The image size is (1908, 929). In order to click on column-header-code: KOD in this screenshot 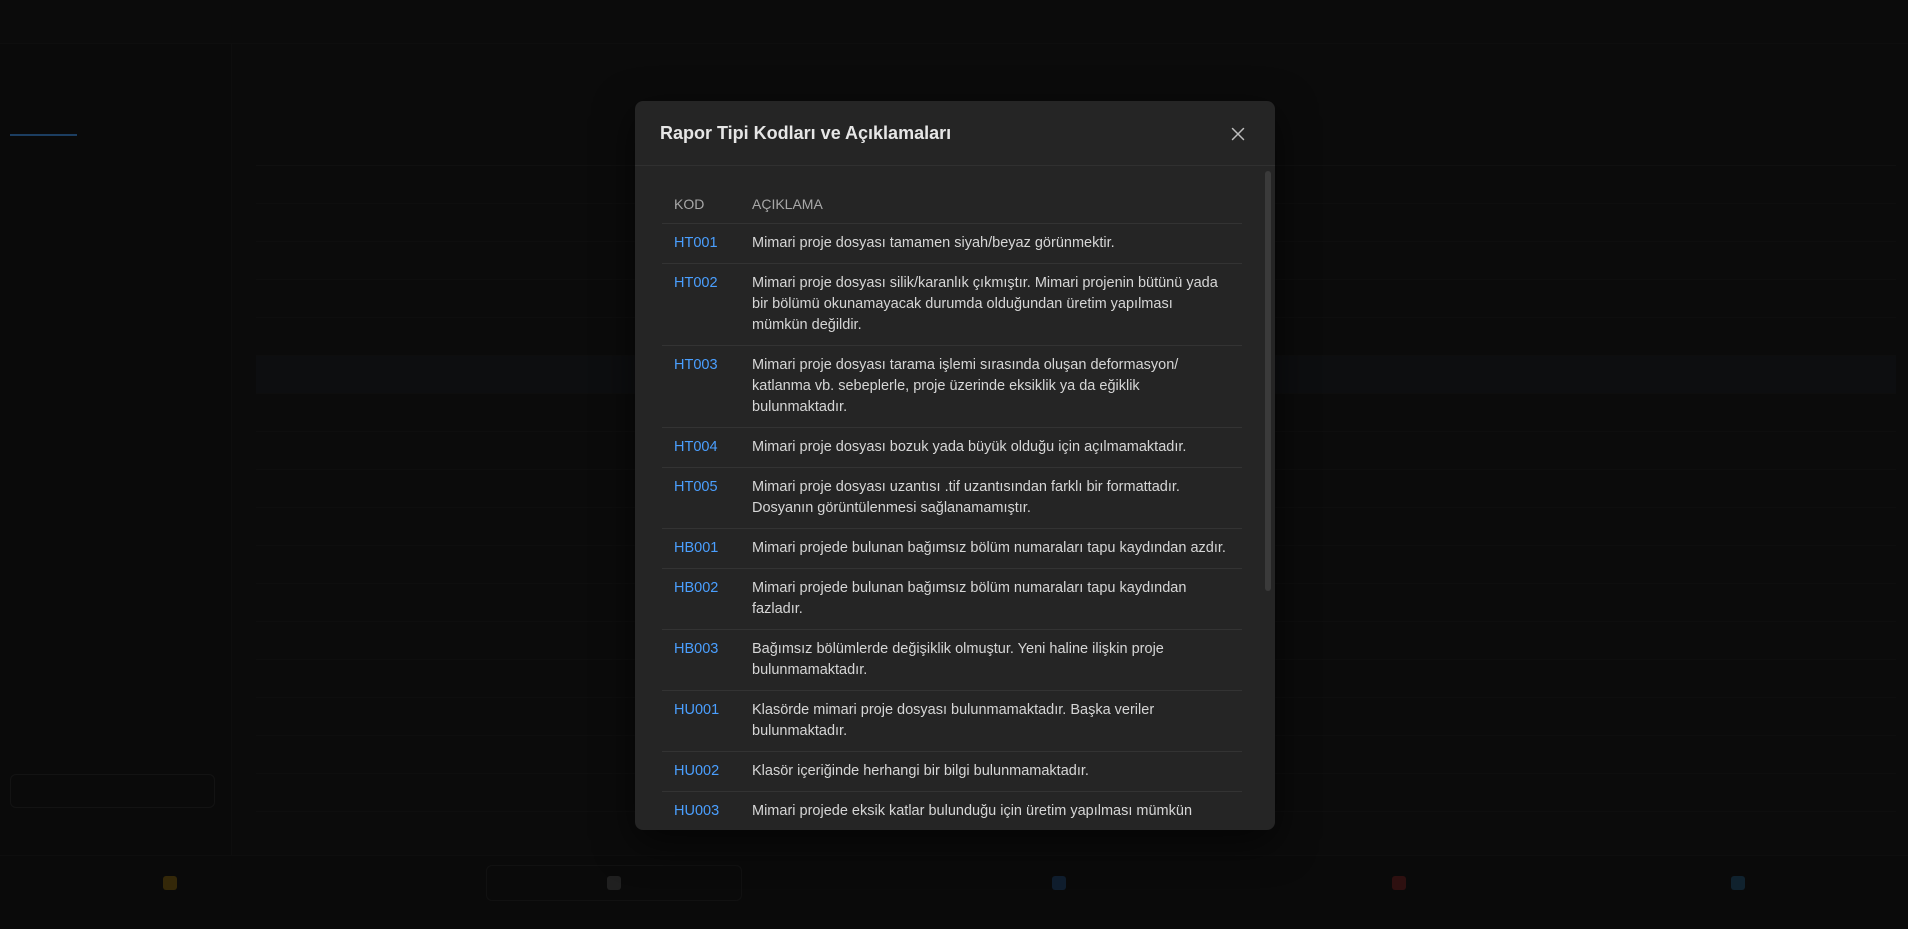, I will do `click(702, 204)`.